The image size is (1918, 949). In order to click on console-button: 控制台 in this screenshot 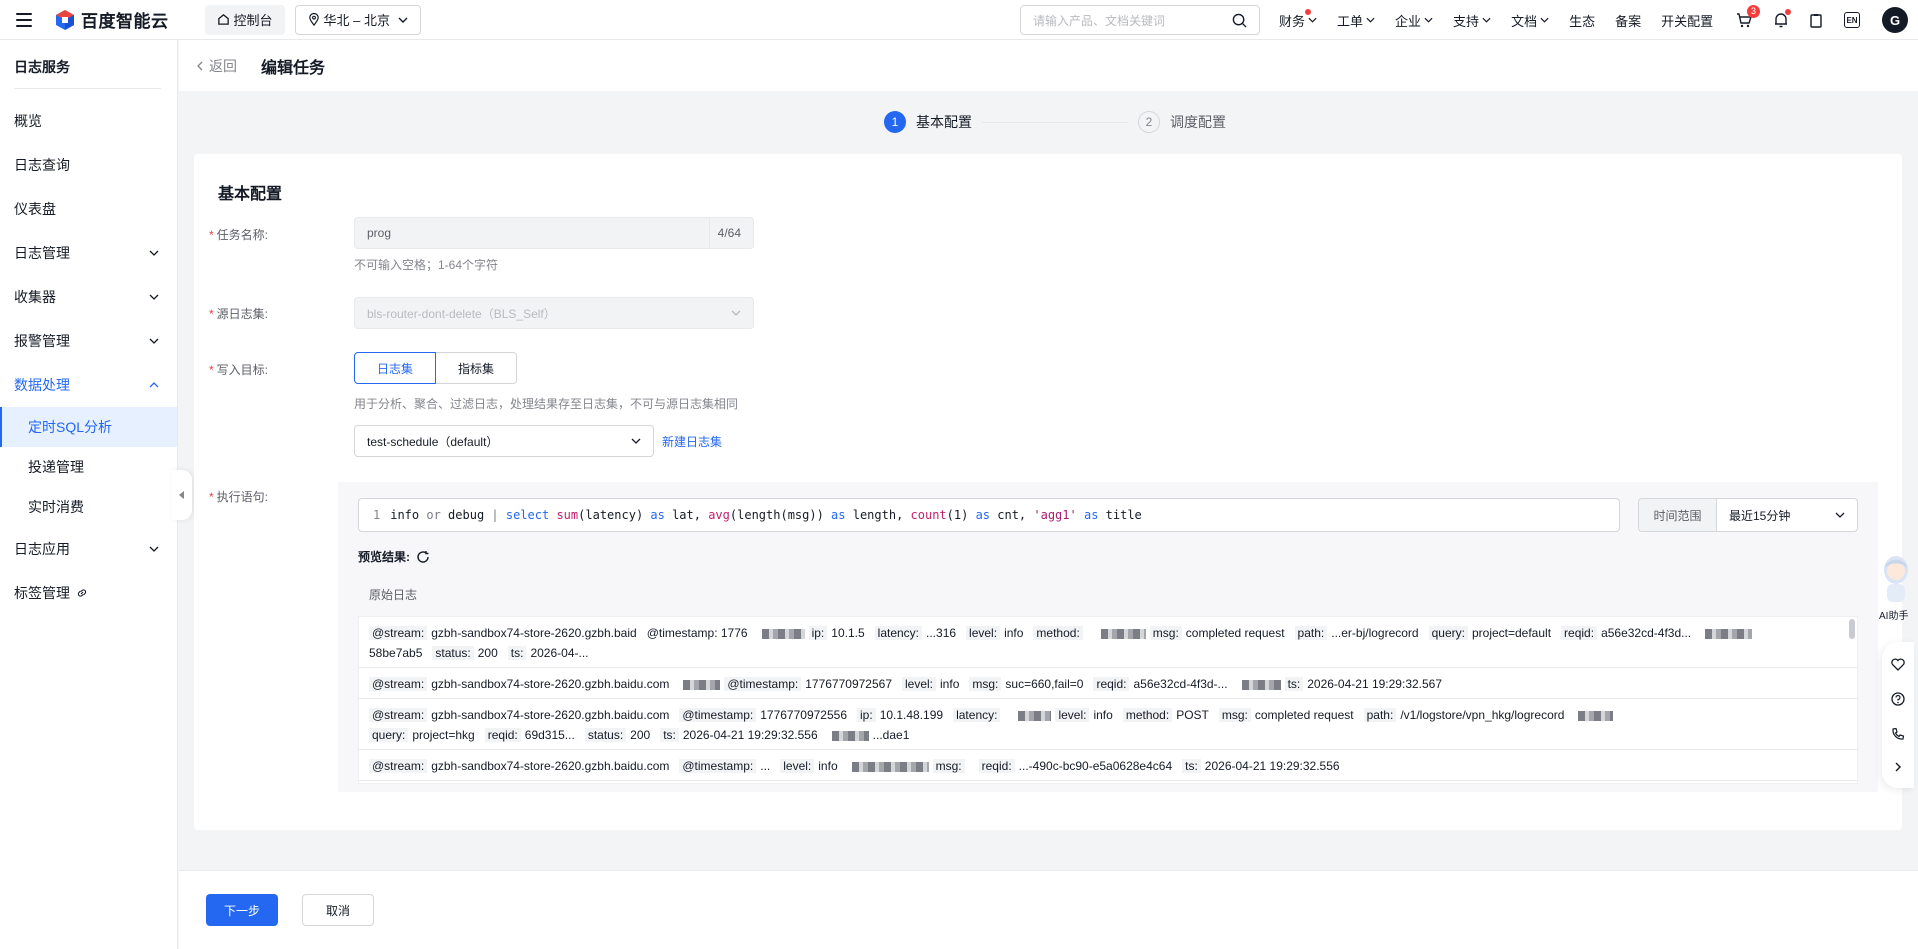, I will do `click(244, 19)`.